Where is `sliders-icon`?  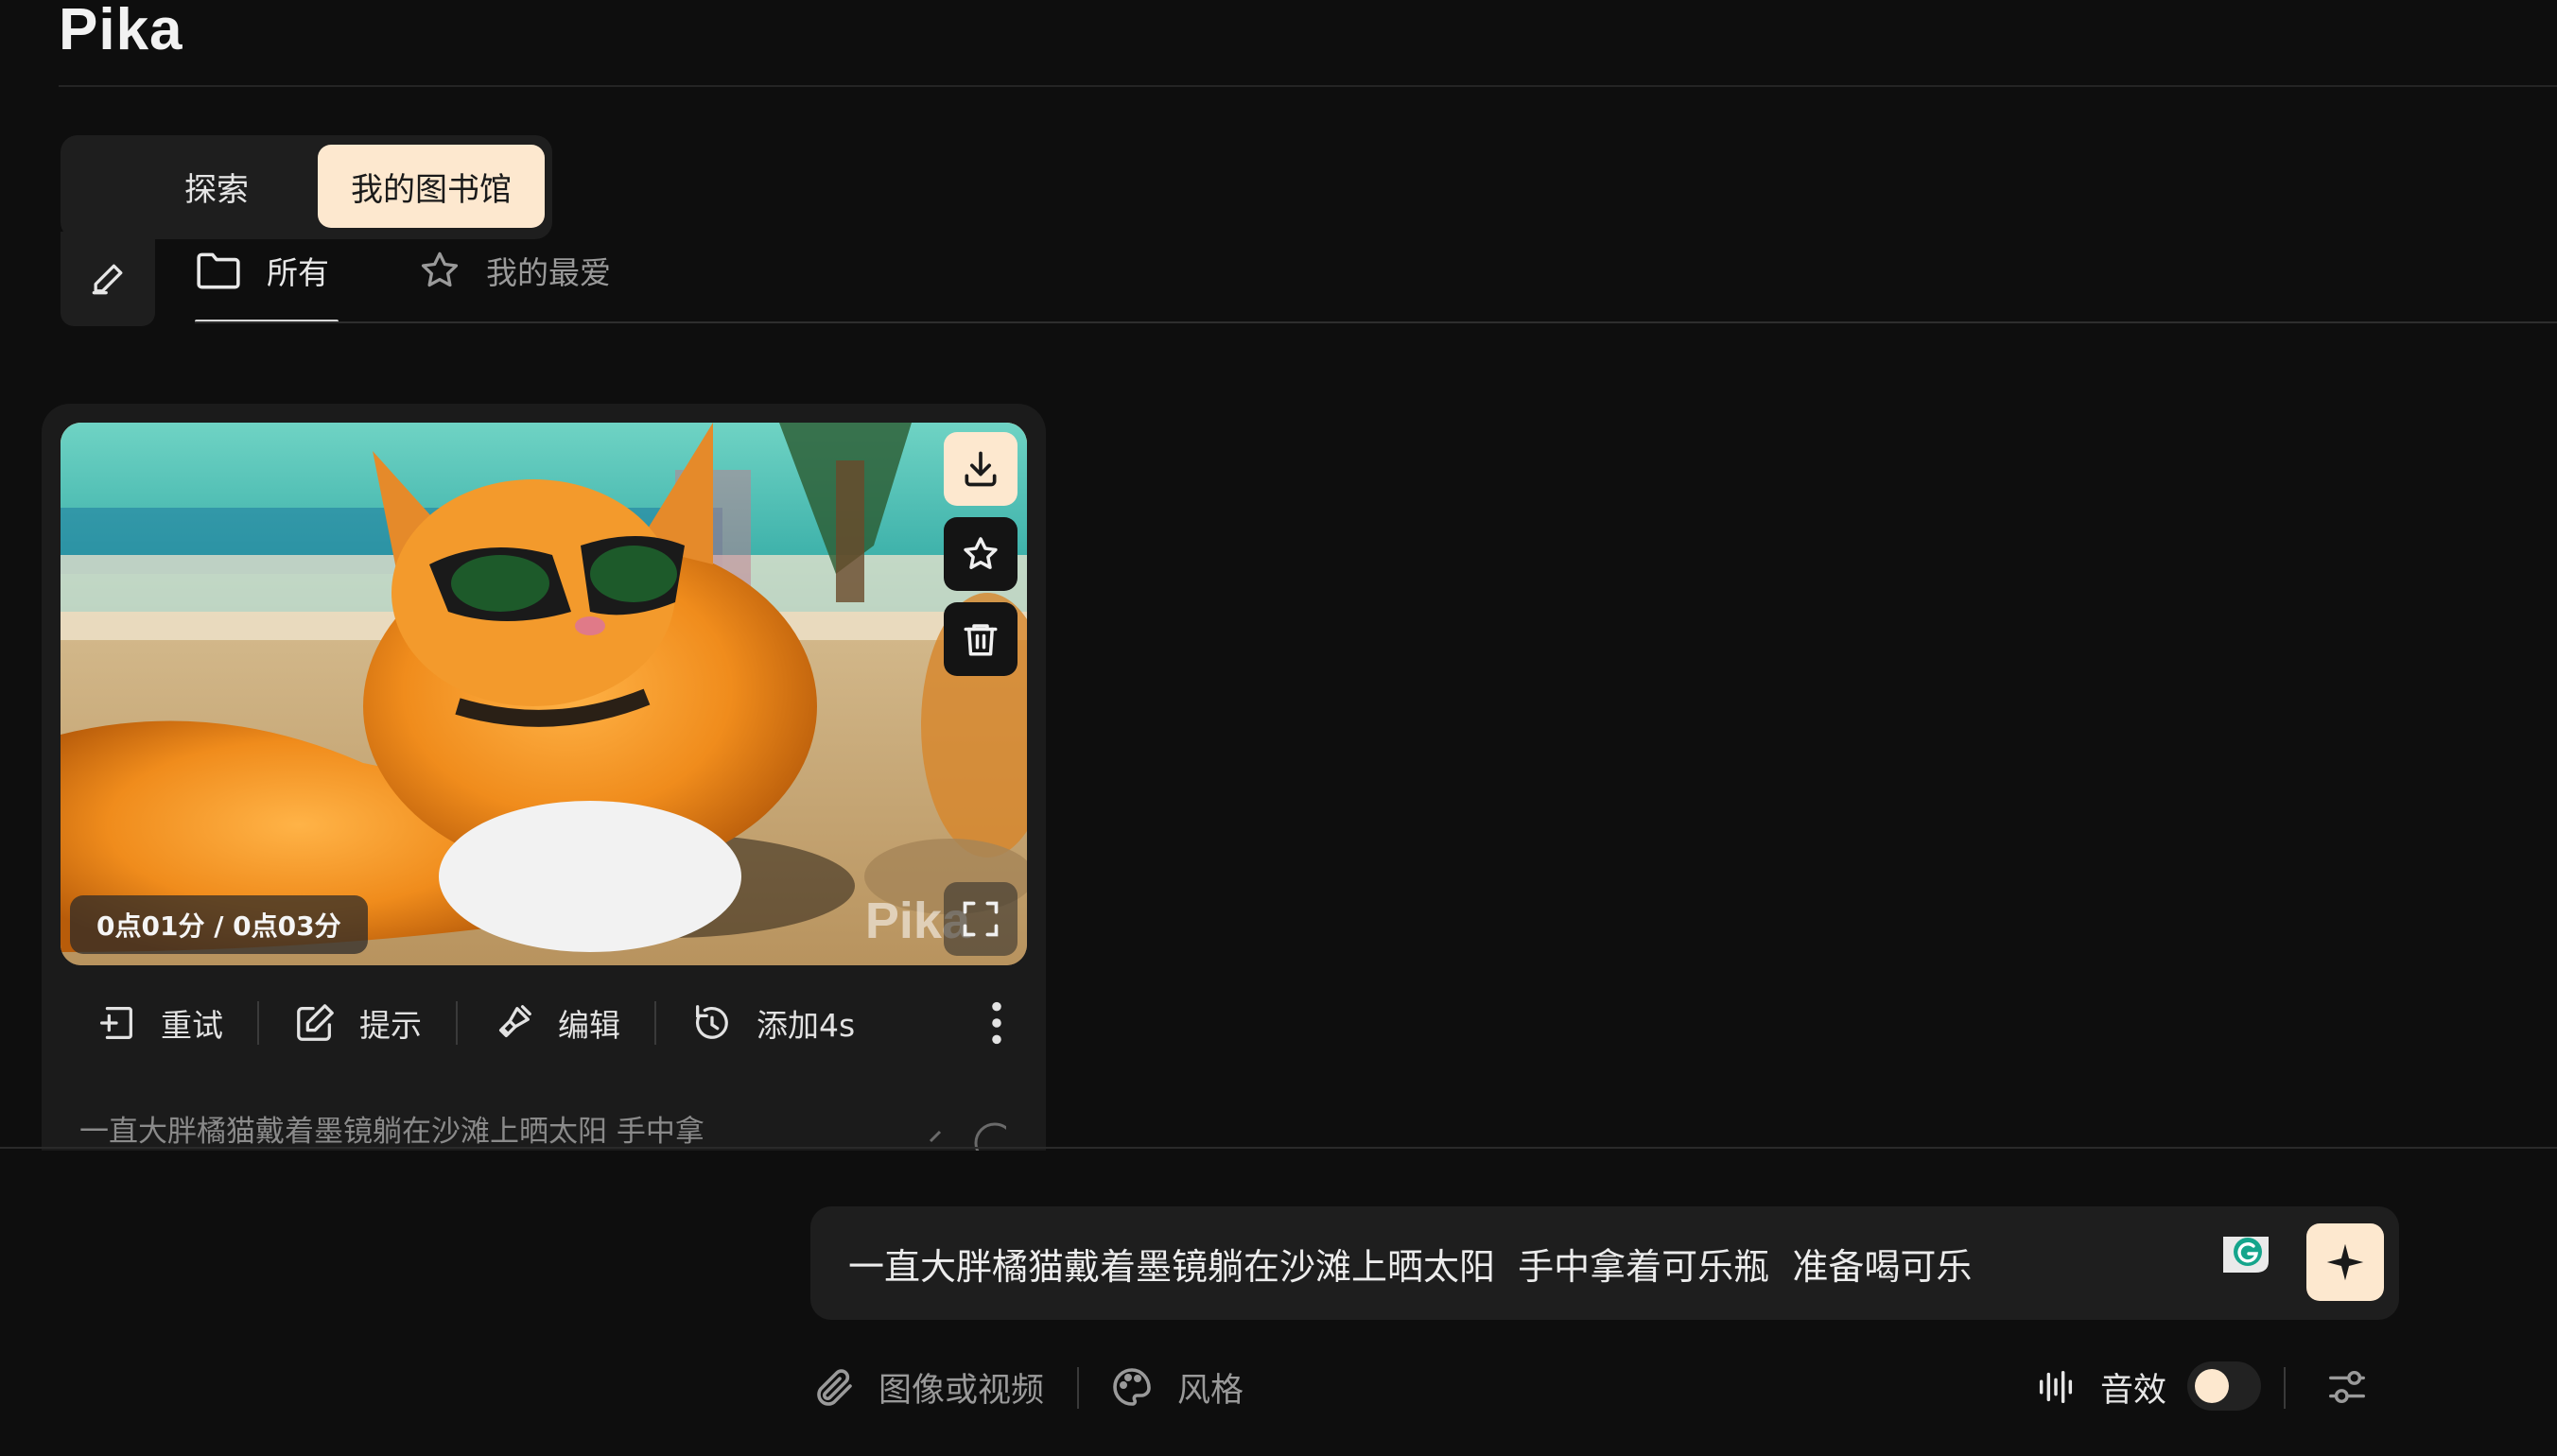
sliders-icon is located at coordinates (2347, 1387).